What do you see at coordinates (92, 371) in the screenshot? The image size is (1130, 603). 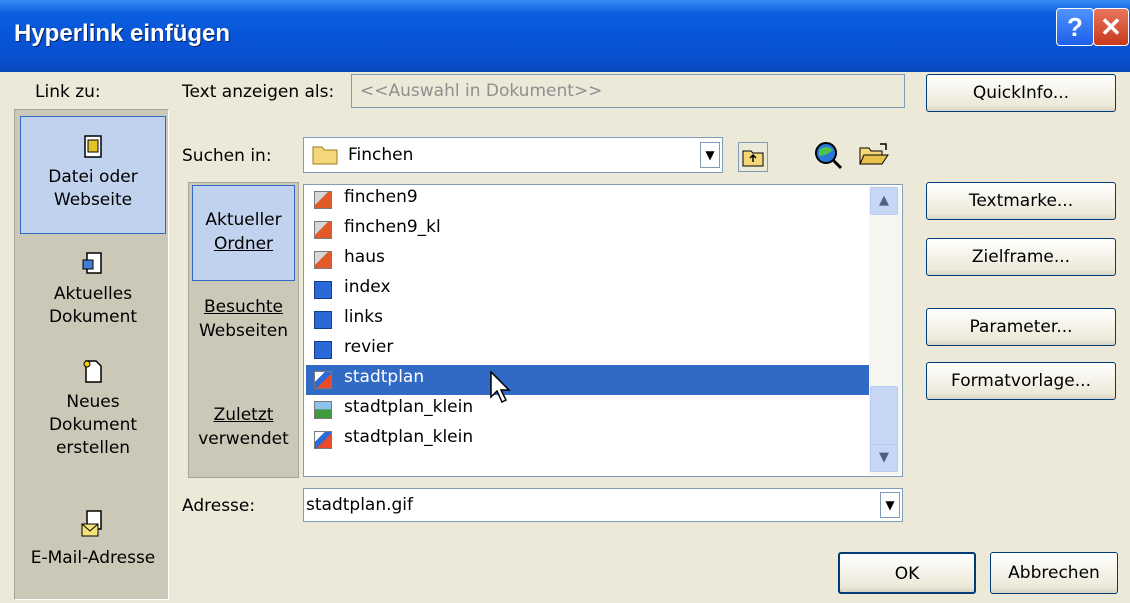 I see `new-document-icon` at bounding box center [92, 371].